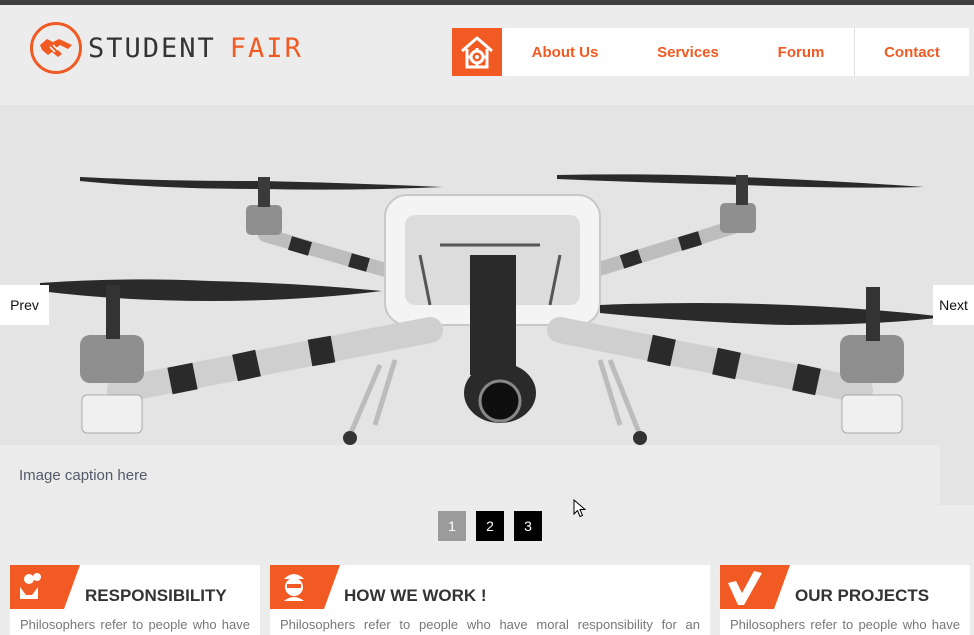 Image resolution: width=974 pixels, height=635 pixels. I want to click on home-gear-icon, so click(477, 52).